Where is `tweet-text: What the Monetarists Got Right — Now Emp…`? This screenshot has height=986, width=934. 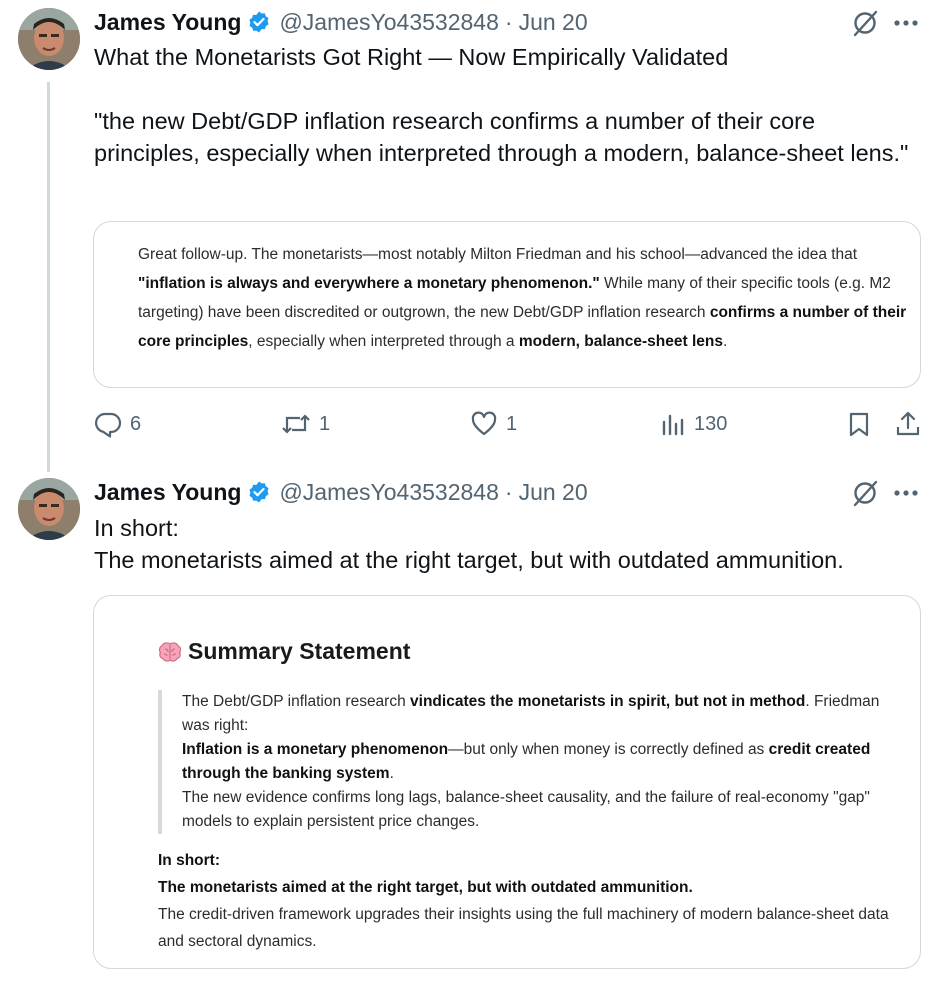
tweet-text: What the Monetarists Got Right — Now Emp… is located at coordinates (504, 105).